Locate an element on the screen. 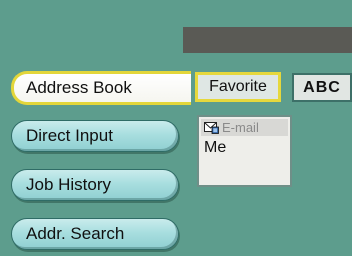 This screenshot has width=352, height=256. entry-name: Me is located at coordinates (215, 147).